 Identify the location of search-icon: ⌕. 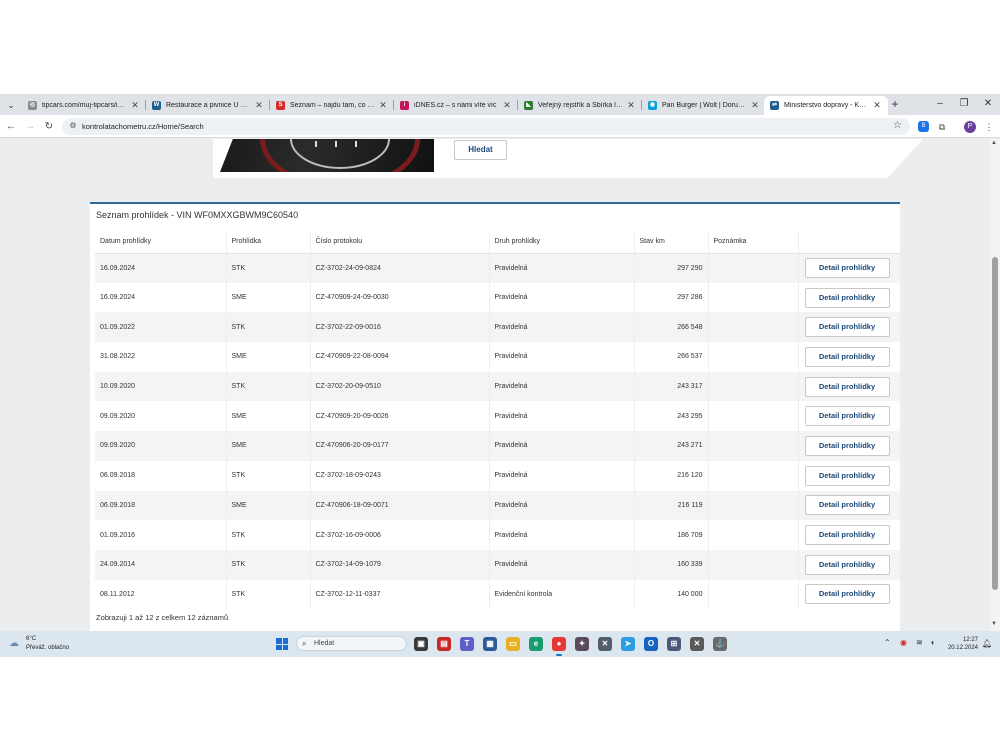
(304, 643).